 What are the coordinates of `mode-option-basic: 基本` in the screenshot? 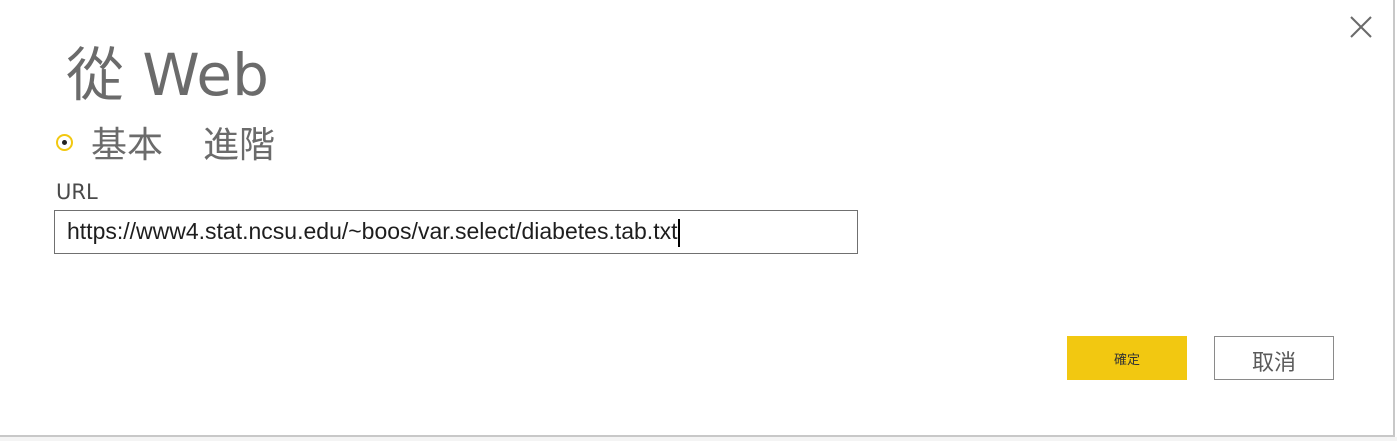 It's located at (109, 146).